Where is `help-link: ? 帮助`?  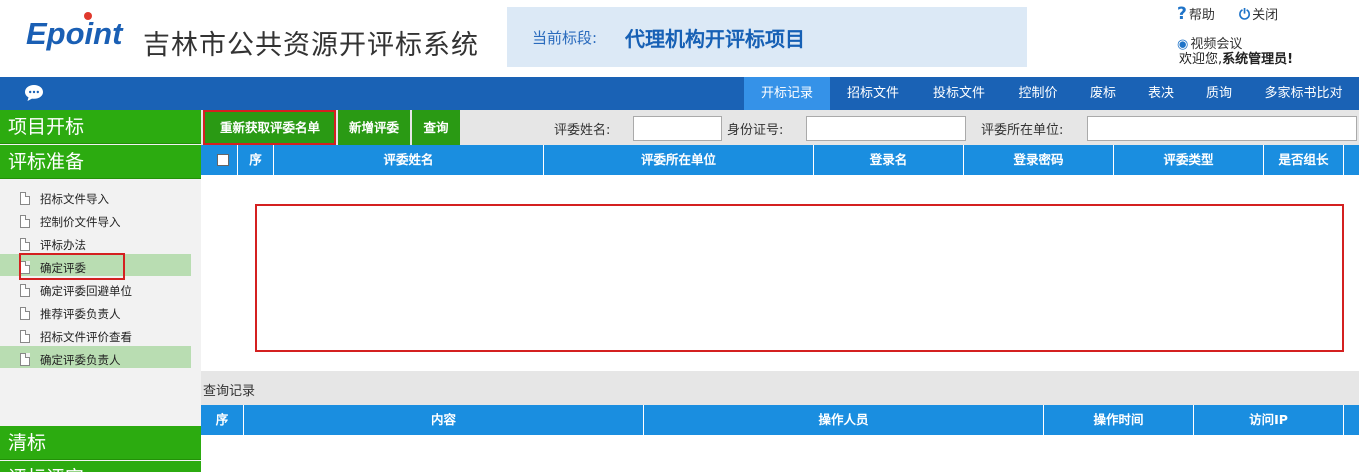 help-link: ? 帮助 is located at coordinates (1196, 14).